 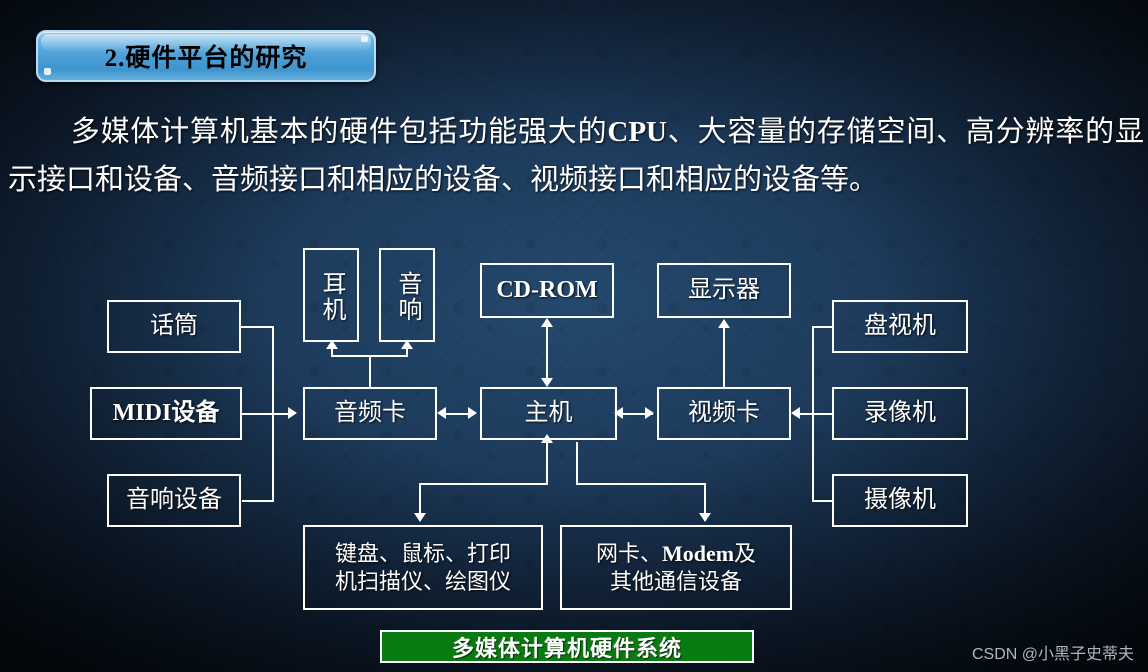 I want to click on connector-headphone-stub, so click(x=332, y=352).